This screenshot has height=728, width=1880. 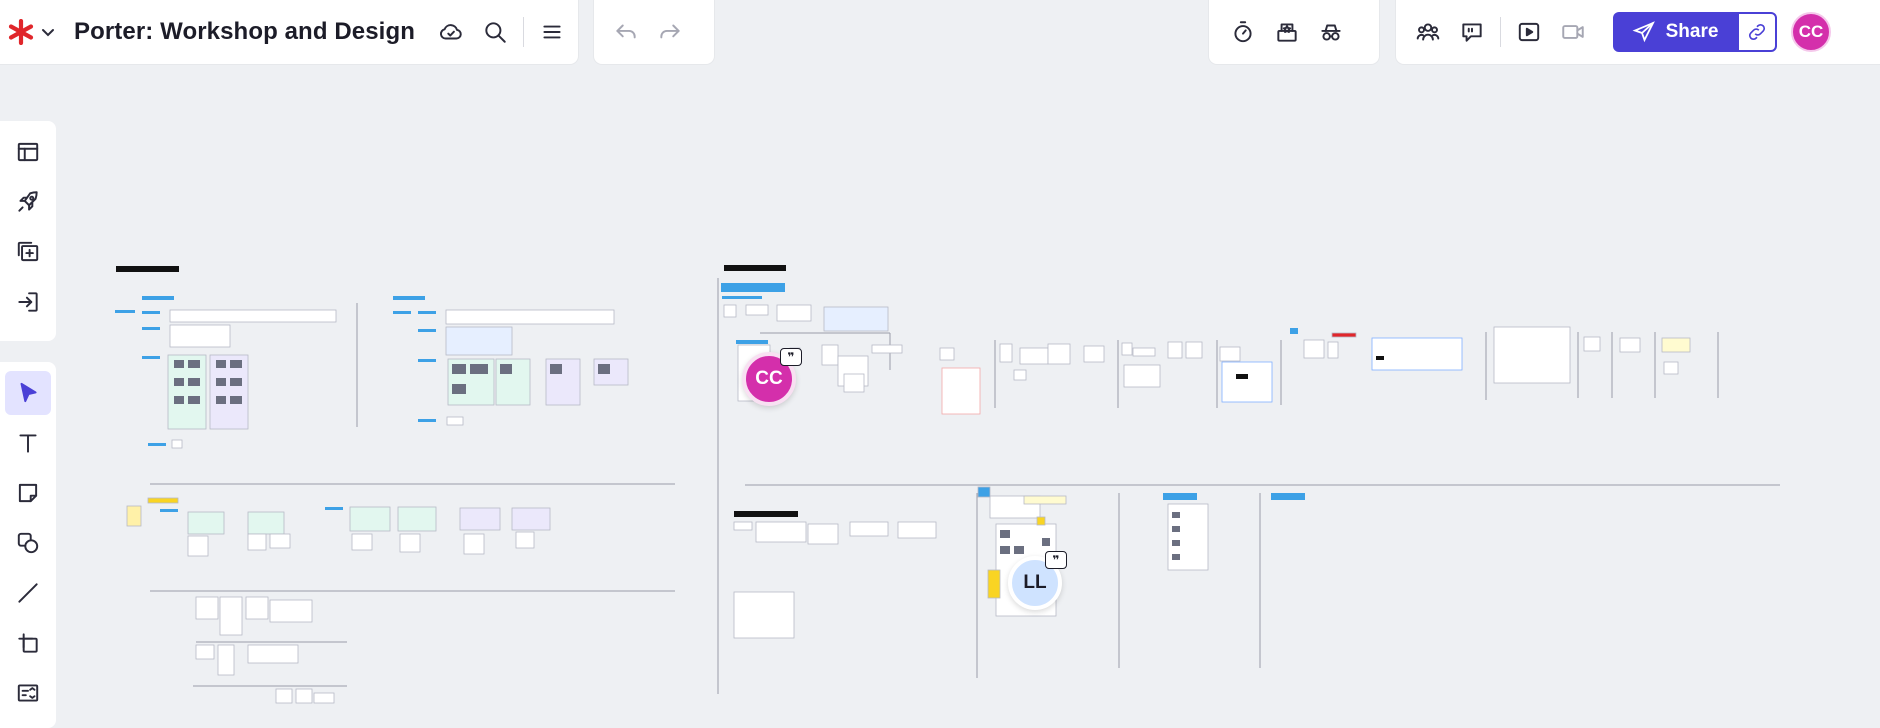 What do you see at coordinates (244, 32) in the screenshot?
I see `board-title: Porter: Workshop and Design` at bounding box center [244, 32].